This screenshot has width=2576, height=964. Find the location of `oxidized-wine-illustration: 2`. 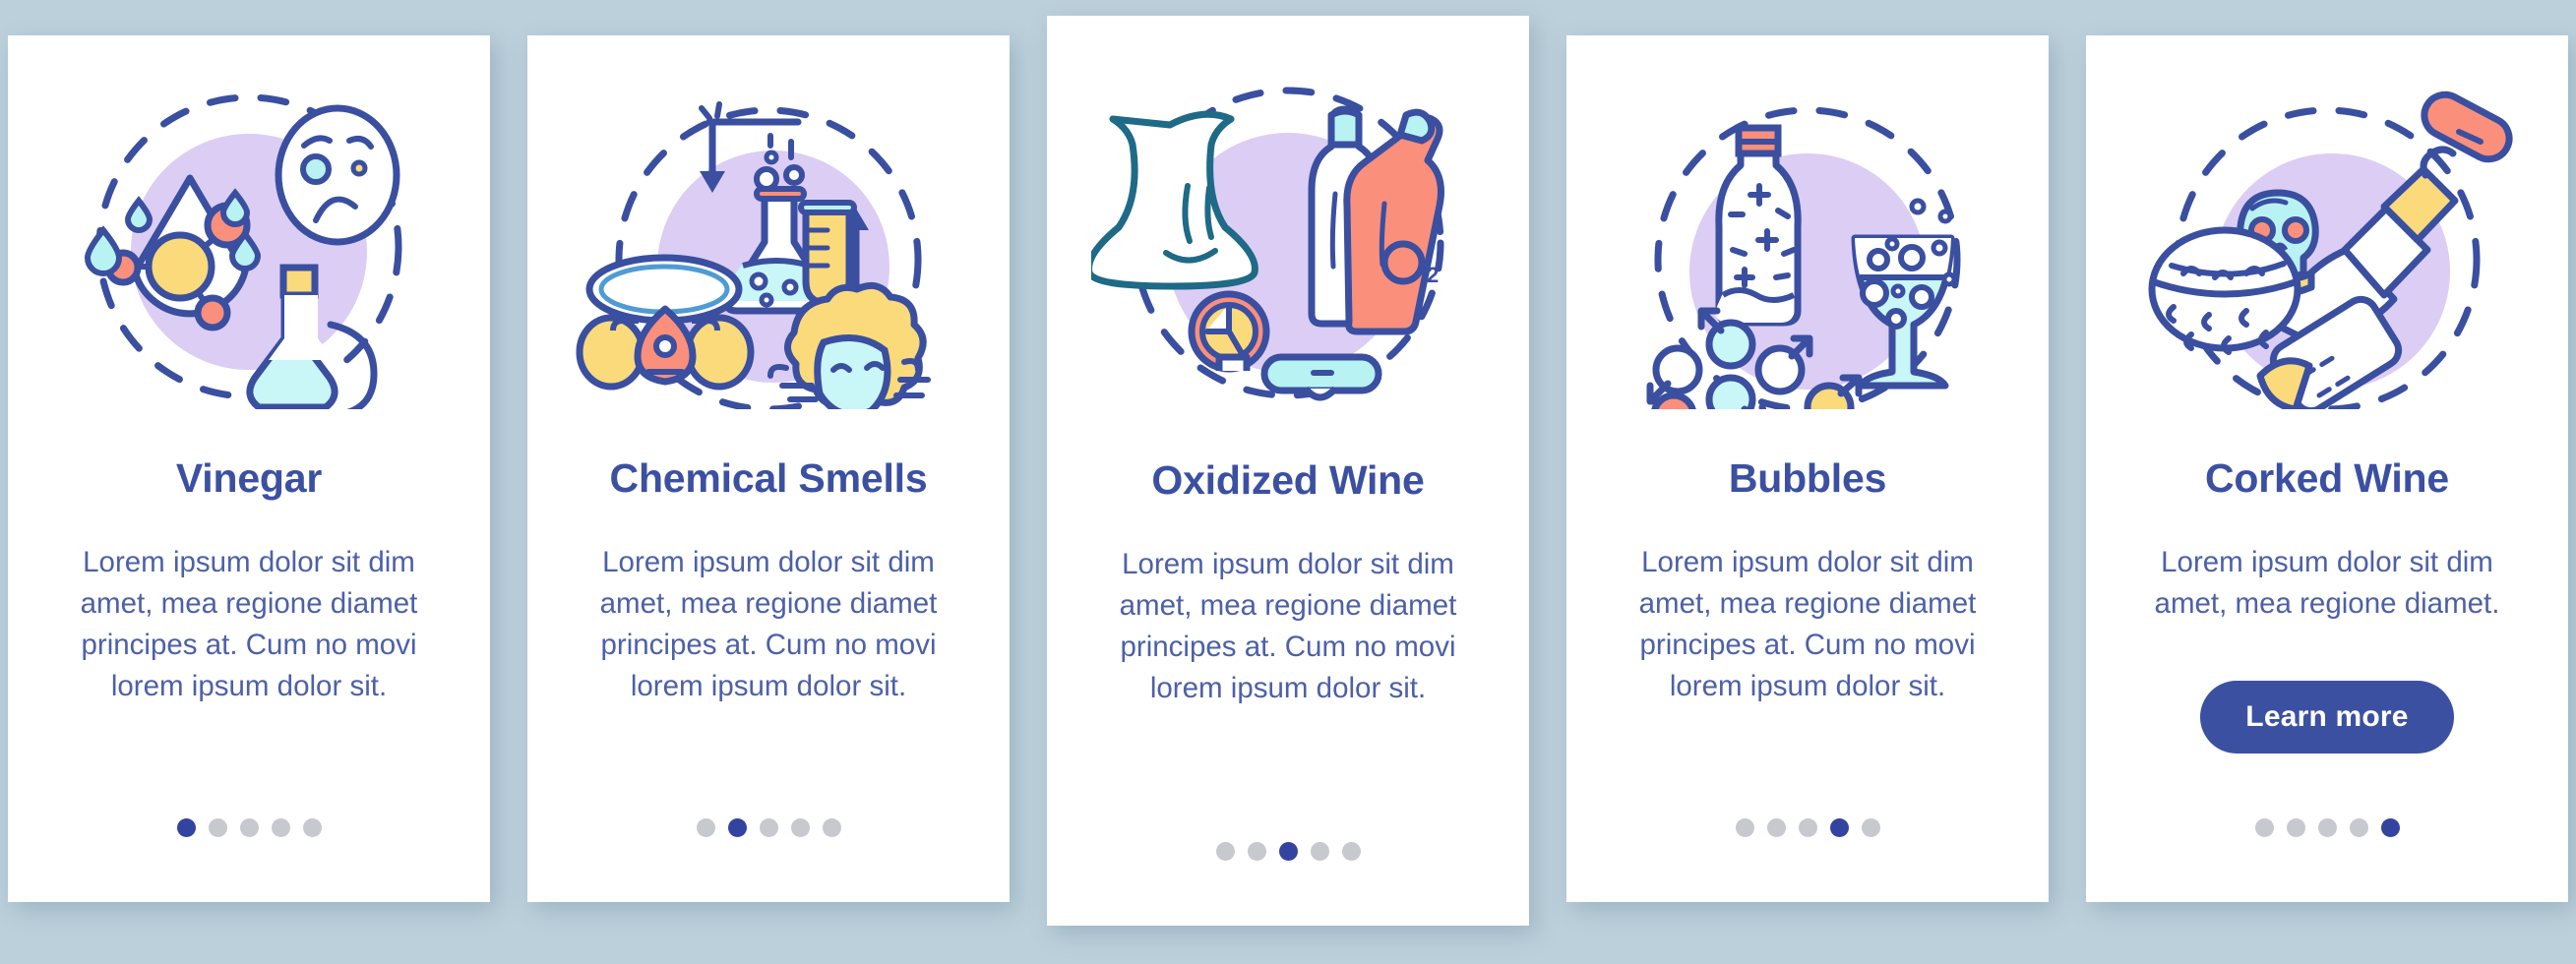

oxidized-wine-illustration: 2 is located at coordinates (1288, 238).